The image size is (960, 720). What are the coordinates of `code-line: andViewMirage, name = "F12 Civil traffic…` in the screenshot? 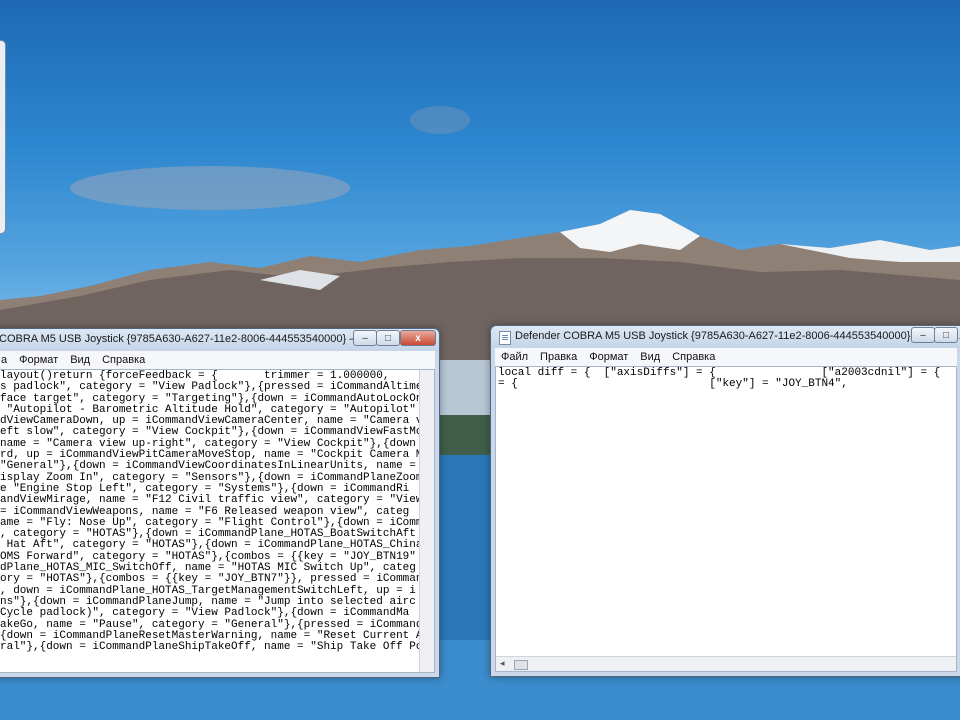 It's located at (211, 500).